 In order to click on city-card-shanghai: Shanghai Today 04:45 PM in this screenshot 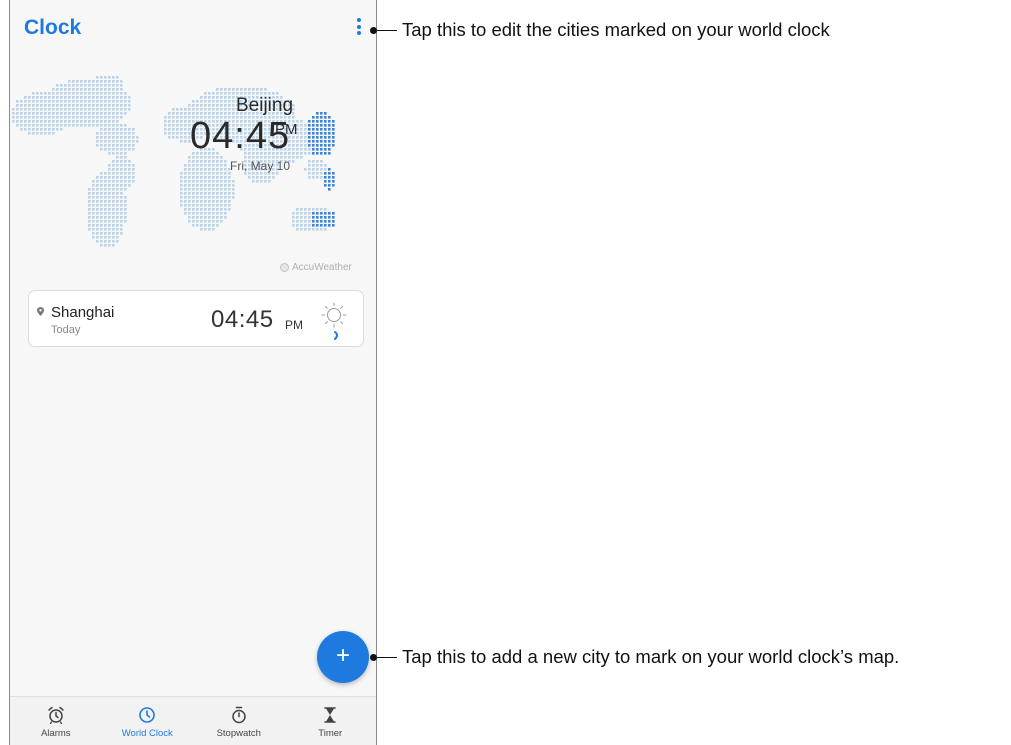, I will do `click(196, 318)`.